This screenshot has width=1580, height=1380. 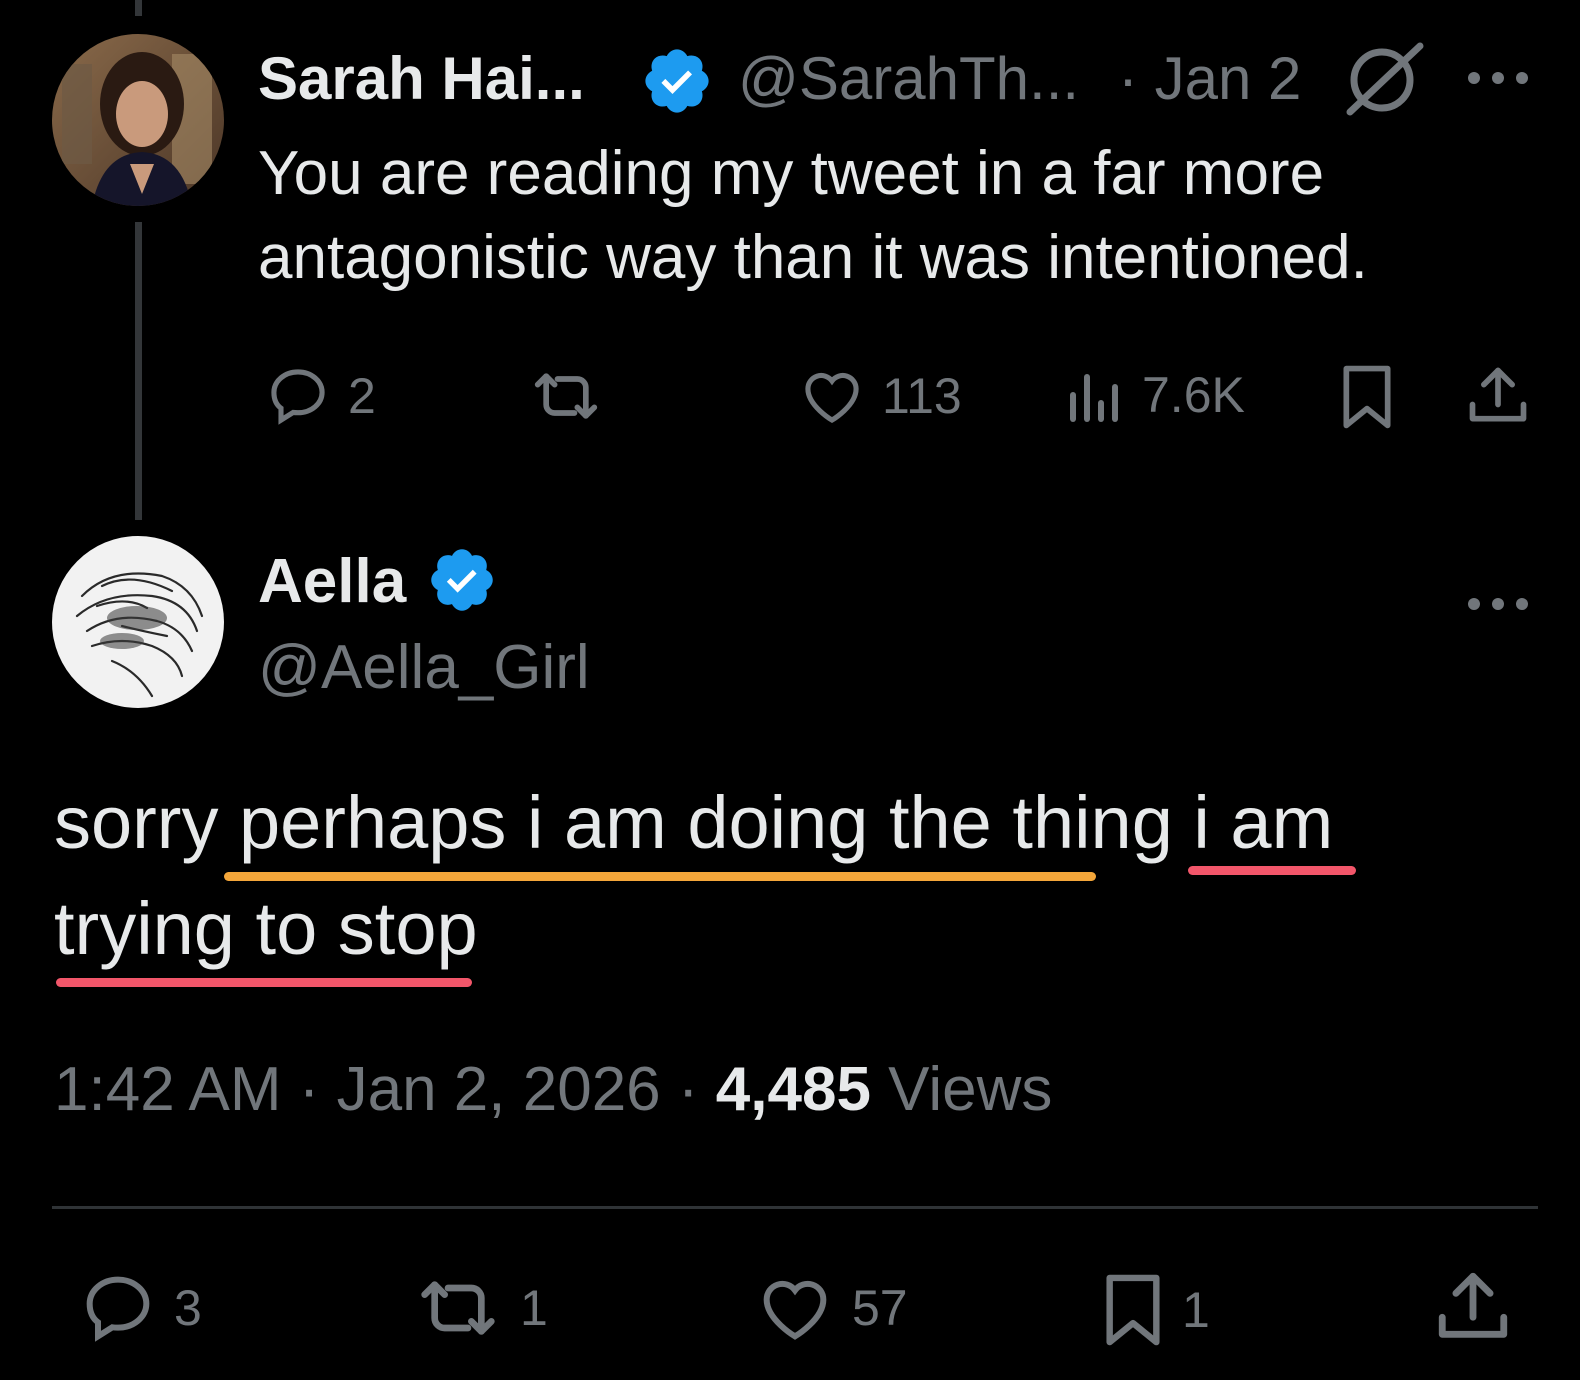 What do you see at coordinates (970, 1089) in the screenshot?
I see `views-label: Views` at bounding box center [970, 1089].